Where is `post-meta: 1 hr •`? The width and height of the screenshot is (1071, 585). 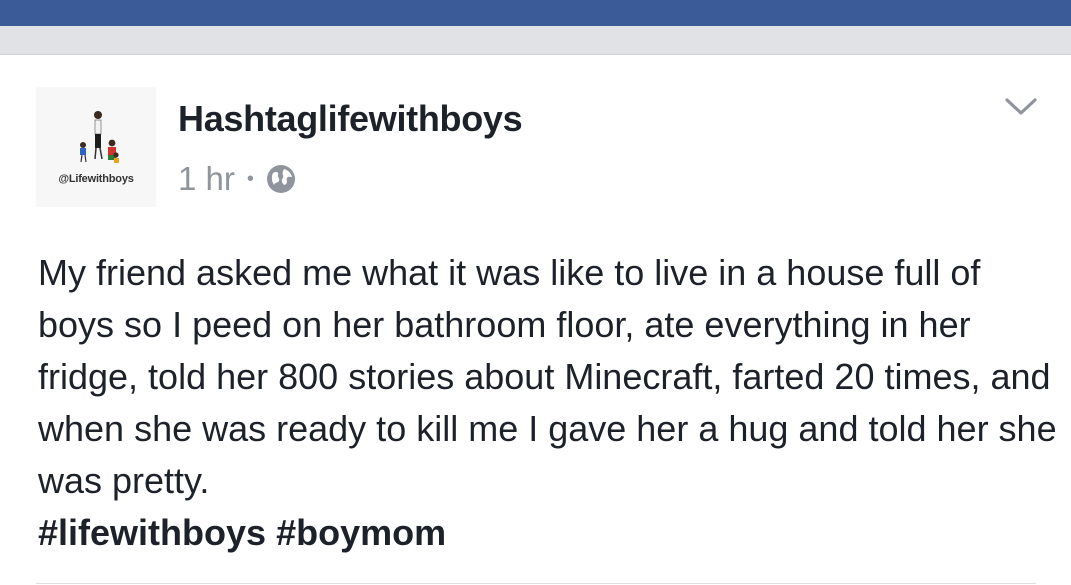
post-meta: 1 hr • is located at coordinates (237, 179).